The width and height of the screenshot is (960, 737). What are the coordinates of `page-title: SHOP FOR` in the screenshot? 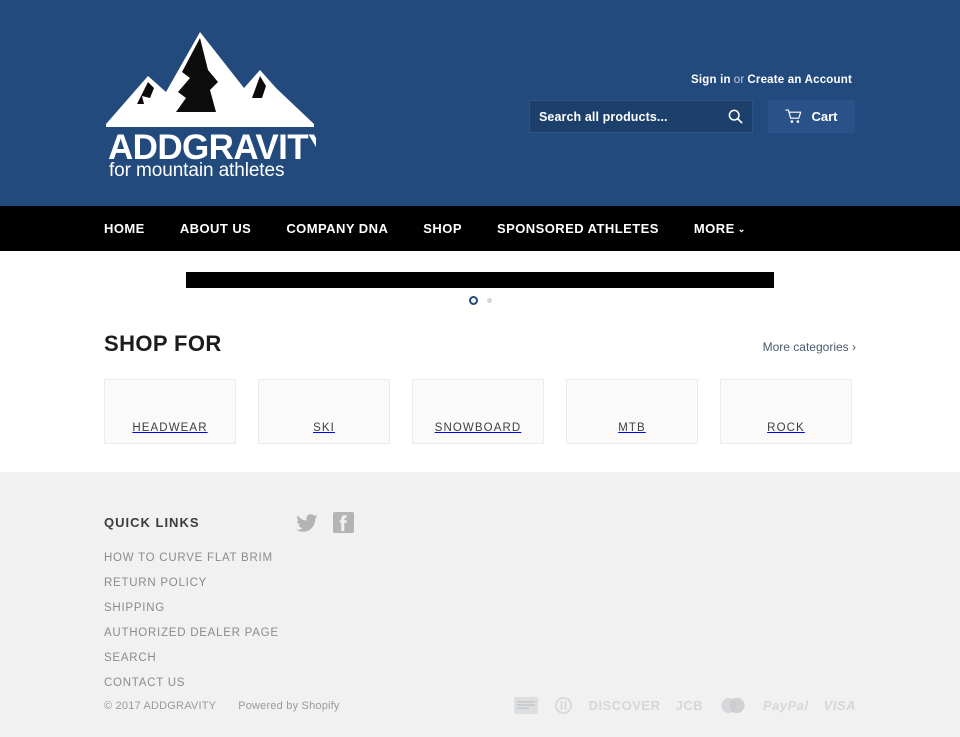 It's located at (163, 343).